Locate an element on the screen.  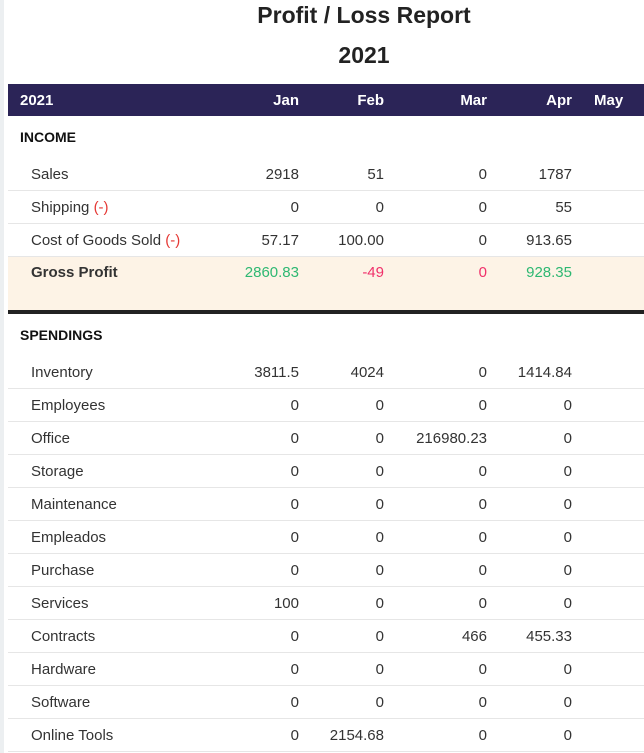
table-row: Inventory 3811.5 4024 0 1414.84 is located at coordinates (326, 372).